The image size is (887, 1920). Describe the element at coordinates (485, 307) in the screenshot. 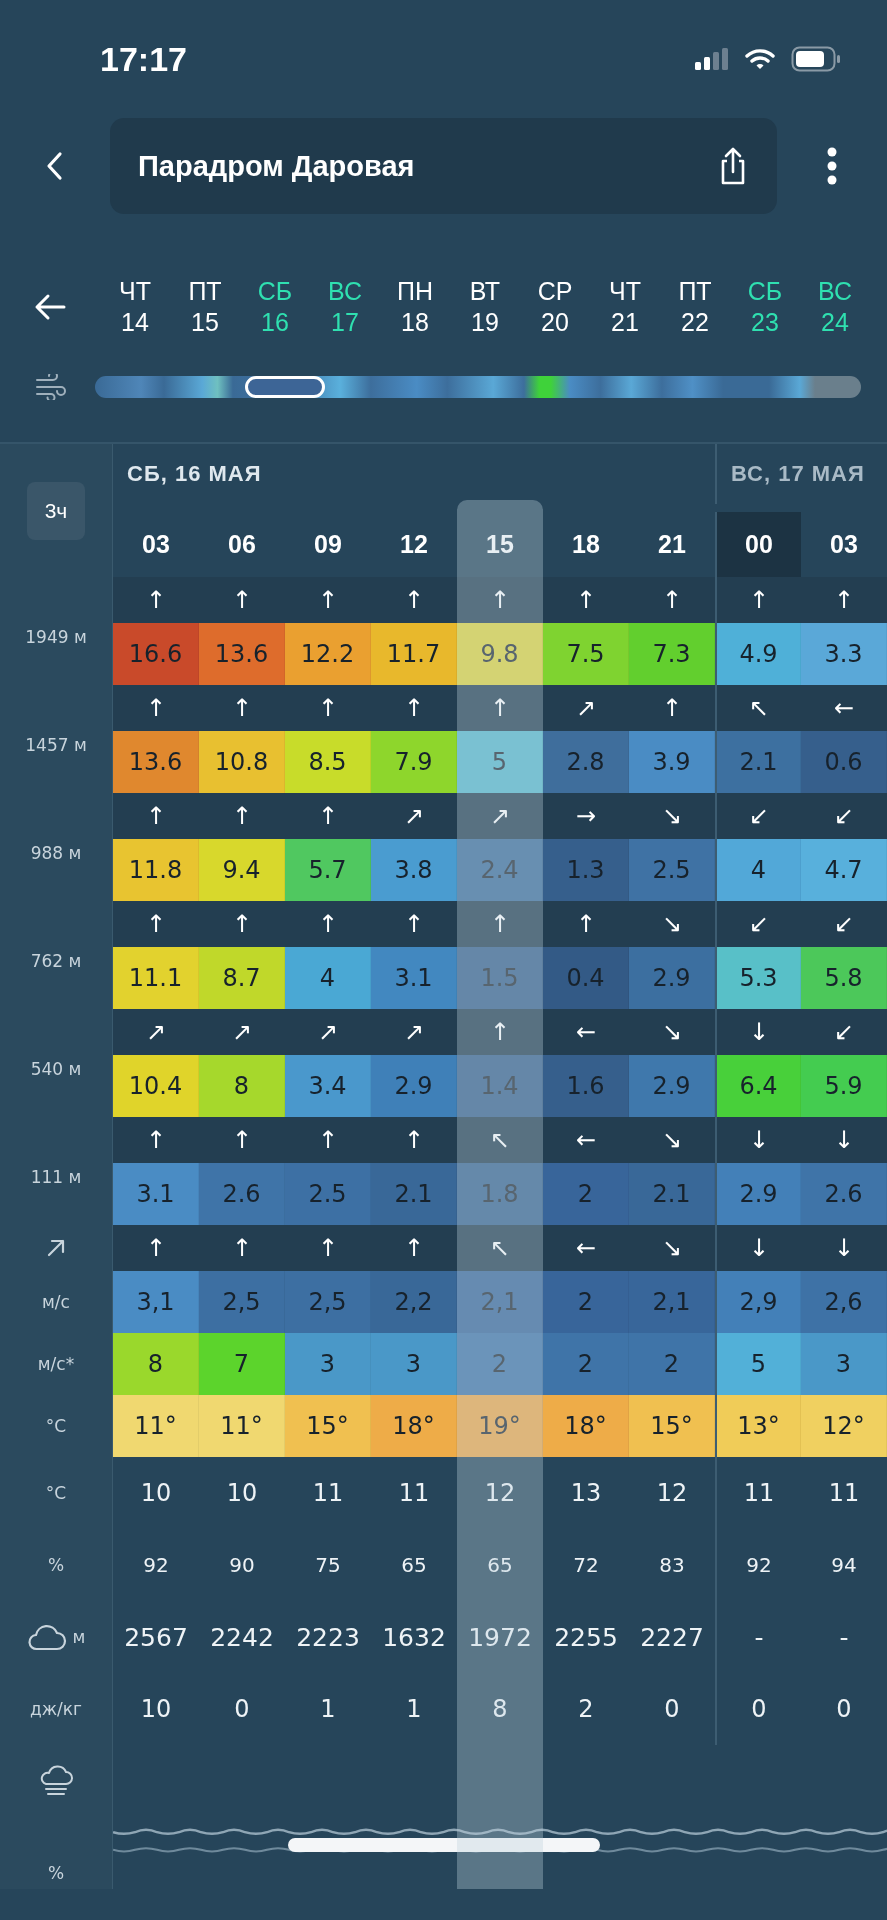

I see `day-tab: ВТ 19` at that location.